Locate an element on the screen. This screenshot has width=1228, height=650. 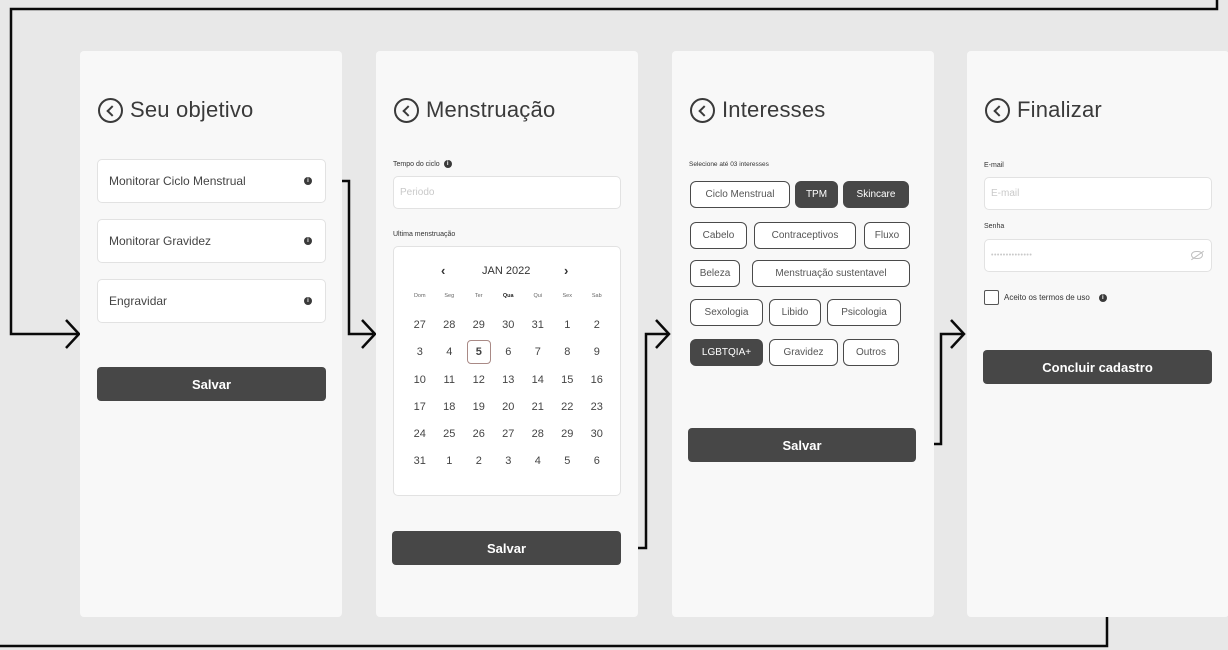
calendar-day: 15 is located at coordinates (568, 381).